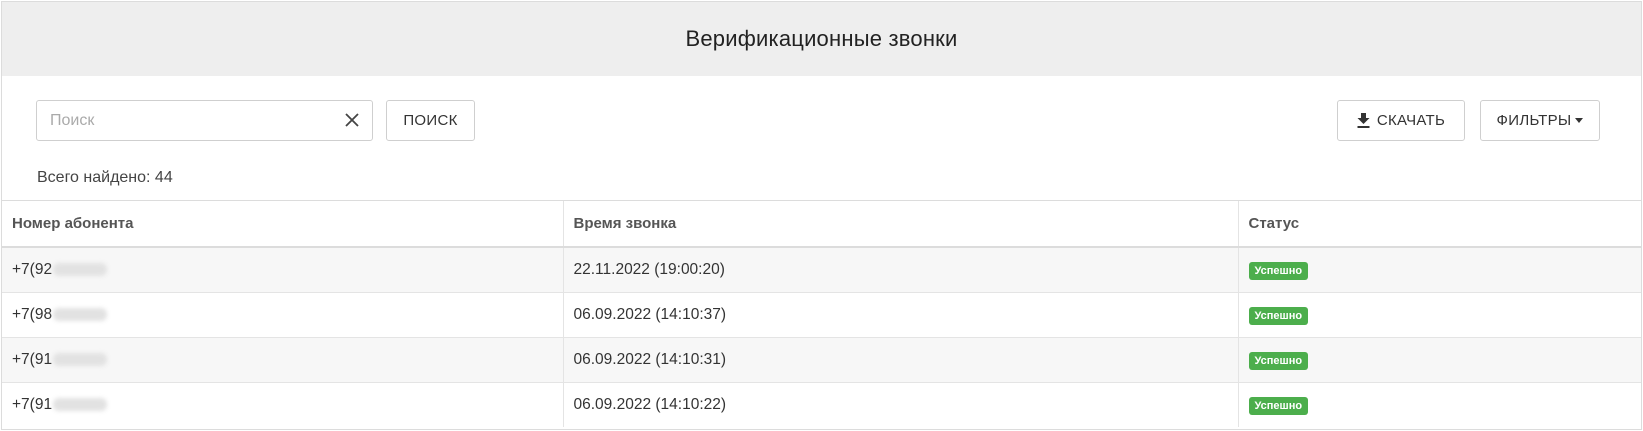 The image size is (1643, 431). I want to click on phone-cell: +7(92, so click(282, 269).